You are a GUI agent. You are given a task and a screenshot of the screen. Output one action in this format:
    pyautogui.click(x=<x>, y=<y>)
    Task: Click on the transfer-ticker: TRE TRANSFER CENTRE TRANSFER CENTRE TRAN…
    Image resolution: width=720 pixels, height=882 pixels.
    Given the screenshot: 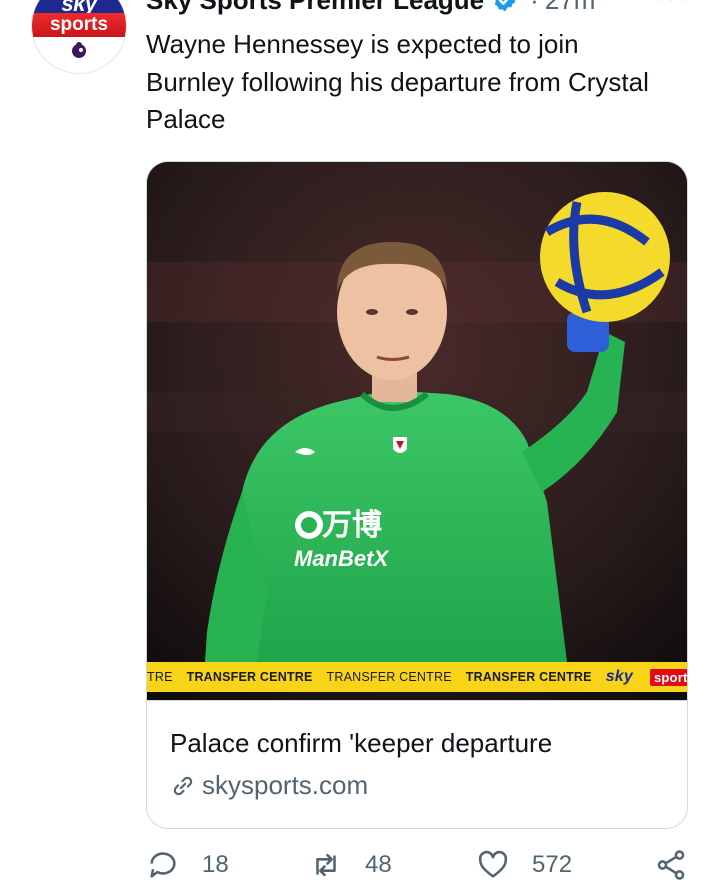 What is the action you would take?
    pyautogui.click(x=417, y=677)
    